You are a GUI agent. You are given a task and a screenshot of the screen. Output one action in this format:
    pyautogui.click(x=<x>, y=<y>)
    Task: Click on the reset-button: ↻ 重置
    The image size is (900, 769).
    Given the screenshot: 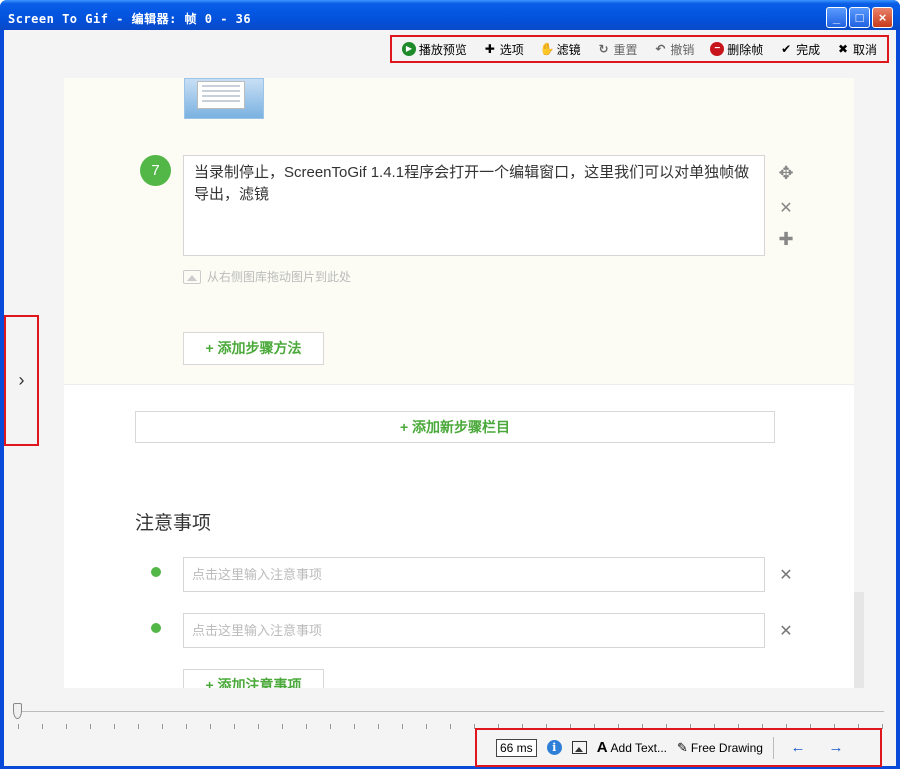 What is the action you would take?
    pyautogui.click(x=617, y=49)
    